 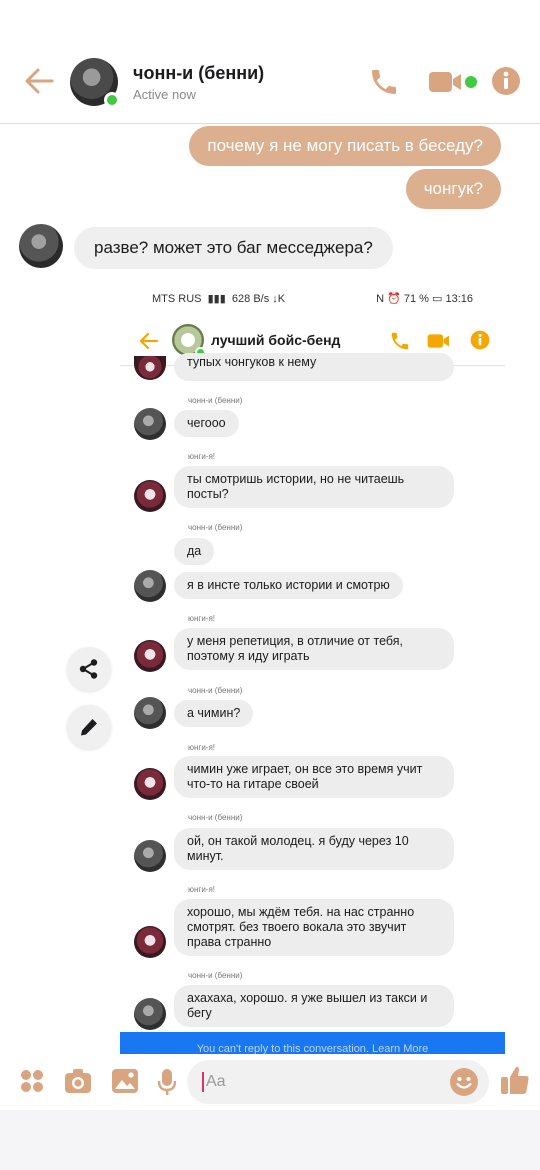 What do you see at coordinates (471, 82) in the screenshot?
I see `video-online-indicator` at bounding box center [471, 82].